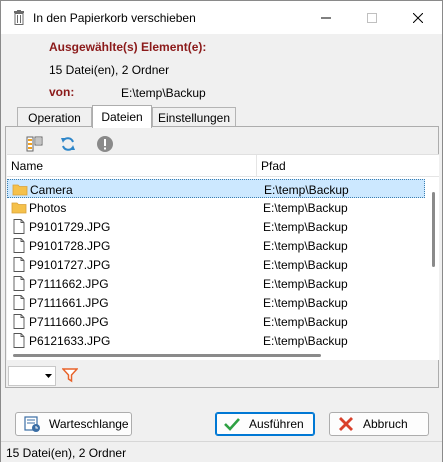 This screenshot has height=462, width=443. What do you see at coordinates (216, 340) in the screenshot?
I see `list-item: P6121633.JPG E:\temp\Backup` at bounding box center [216, 340].